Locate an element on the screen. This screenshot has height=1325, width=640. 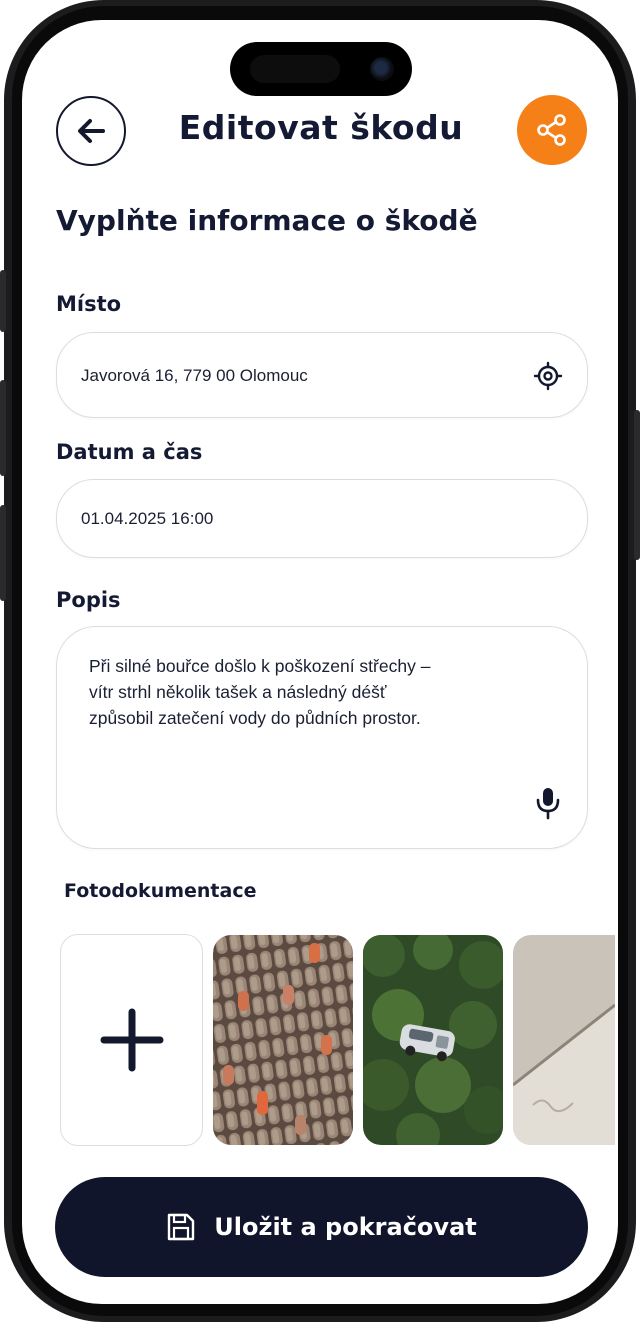
form-subtitle: Vyplňte informace o škodě is located at coordinates (267, 220).